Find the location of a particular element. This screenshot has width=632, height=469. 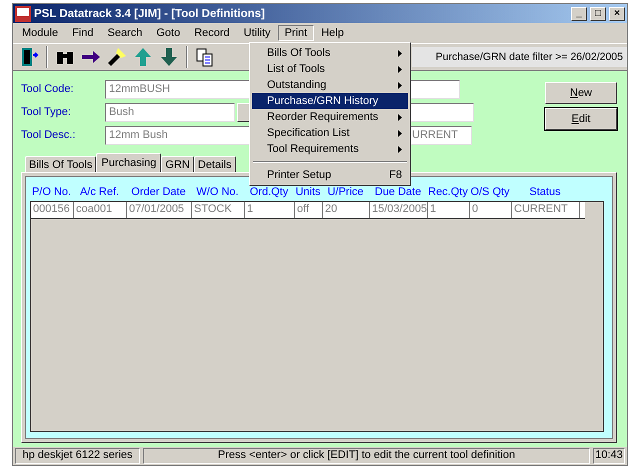

window-title: PSL Datatrack 3.4 [JIM] - [Tool Definitions] is located at coordinates (150, 14).